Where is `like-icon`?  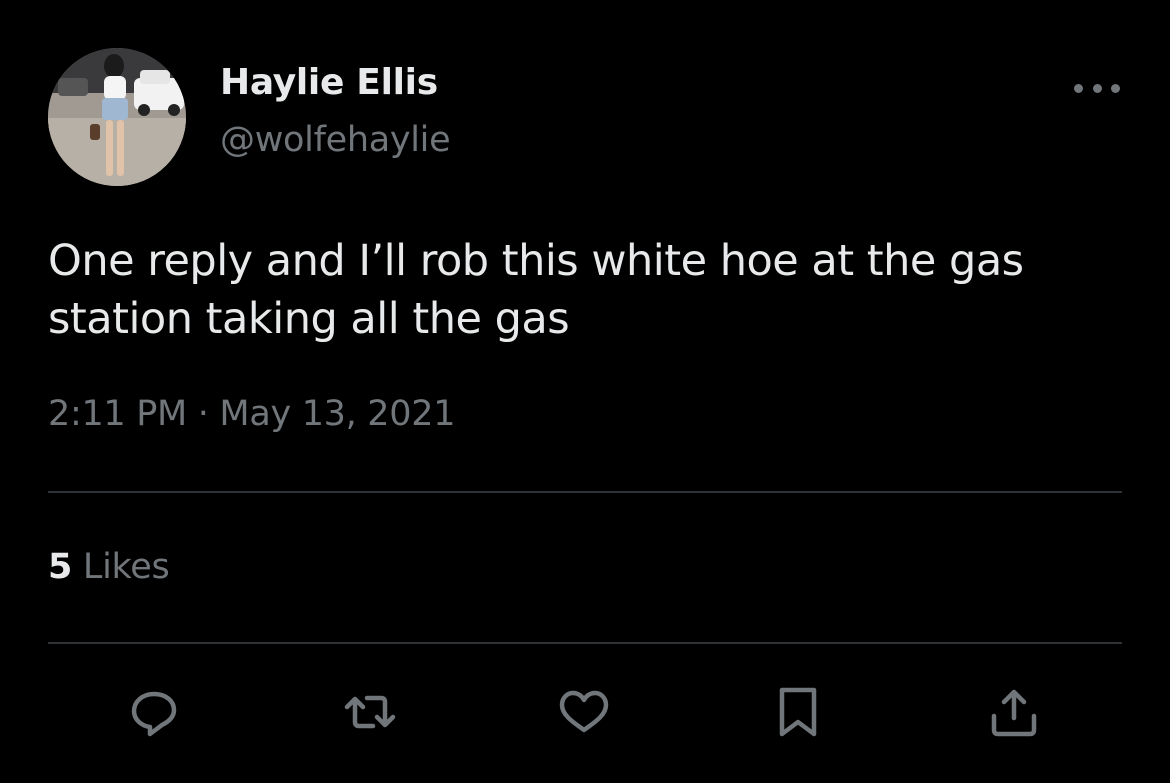
like-icon is located at coordinates (584, 711).